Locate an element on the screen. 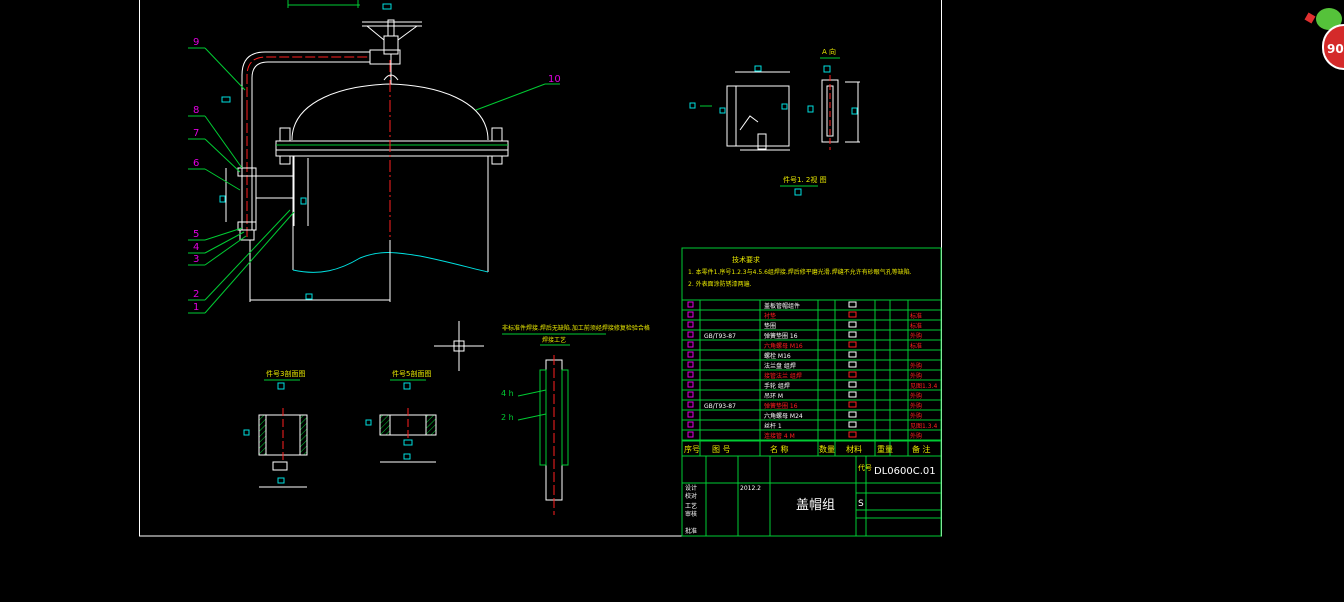 The height and width of the screenshot is (602, 1344). cad-crosshair-cursor is located at coordinates (459, 346).